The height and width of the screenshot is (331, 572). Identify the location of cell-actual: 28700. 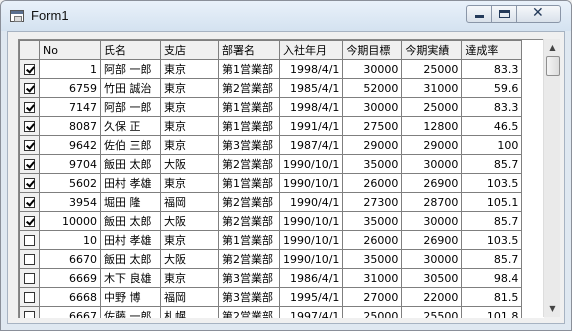
(432, 202).